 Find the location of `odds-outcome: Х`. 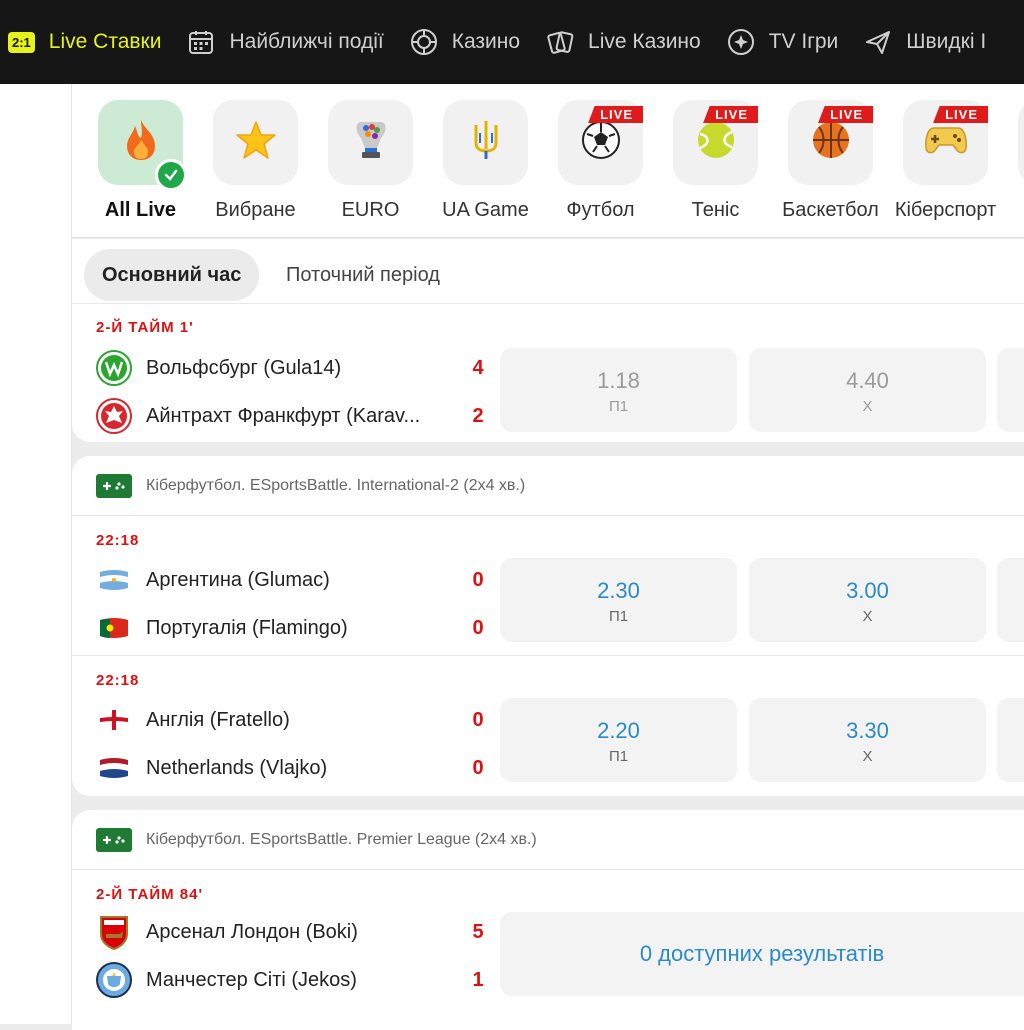

odds-outcome: Х is located at coordinates (867, 616).